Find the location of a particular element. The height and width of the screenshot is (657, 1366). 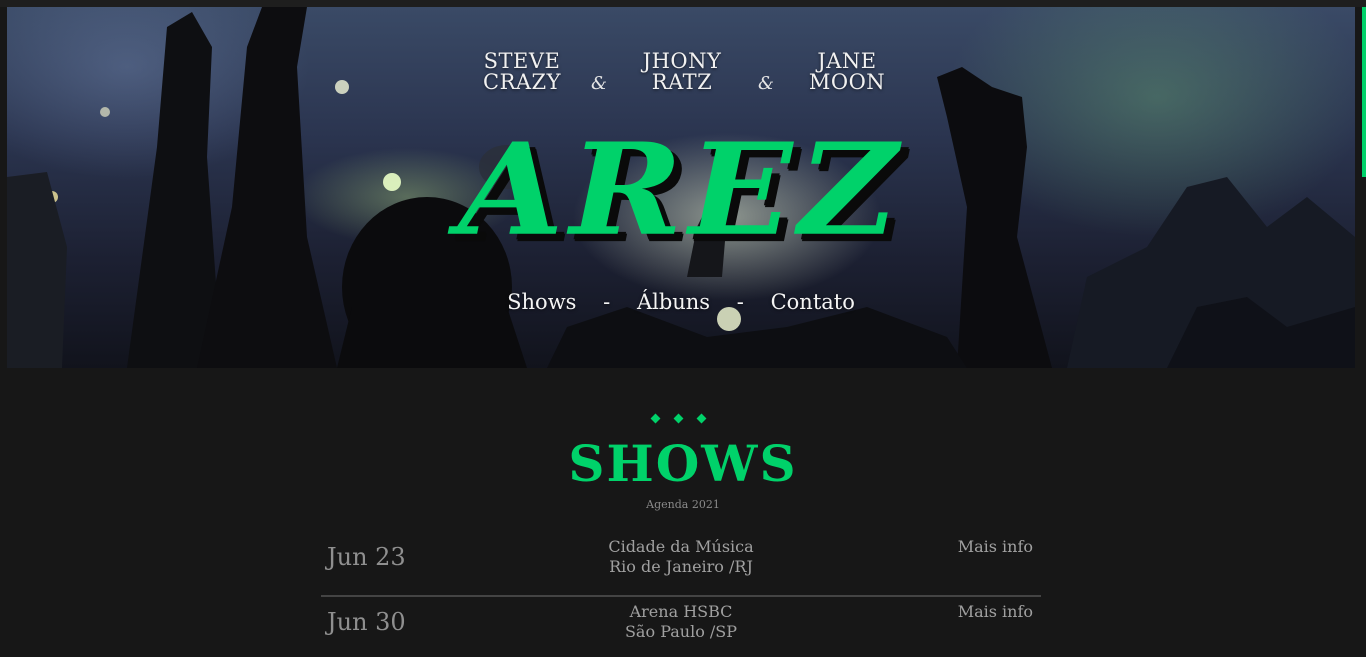

show-venue-block: Cidade da Música Rio de Janeiro /RJ is located at coordinates (681, 557).